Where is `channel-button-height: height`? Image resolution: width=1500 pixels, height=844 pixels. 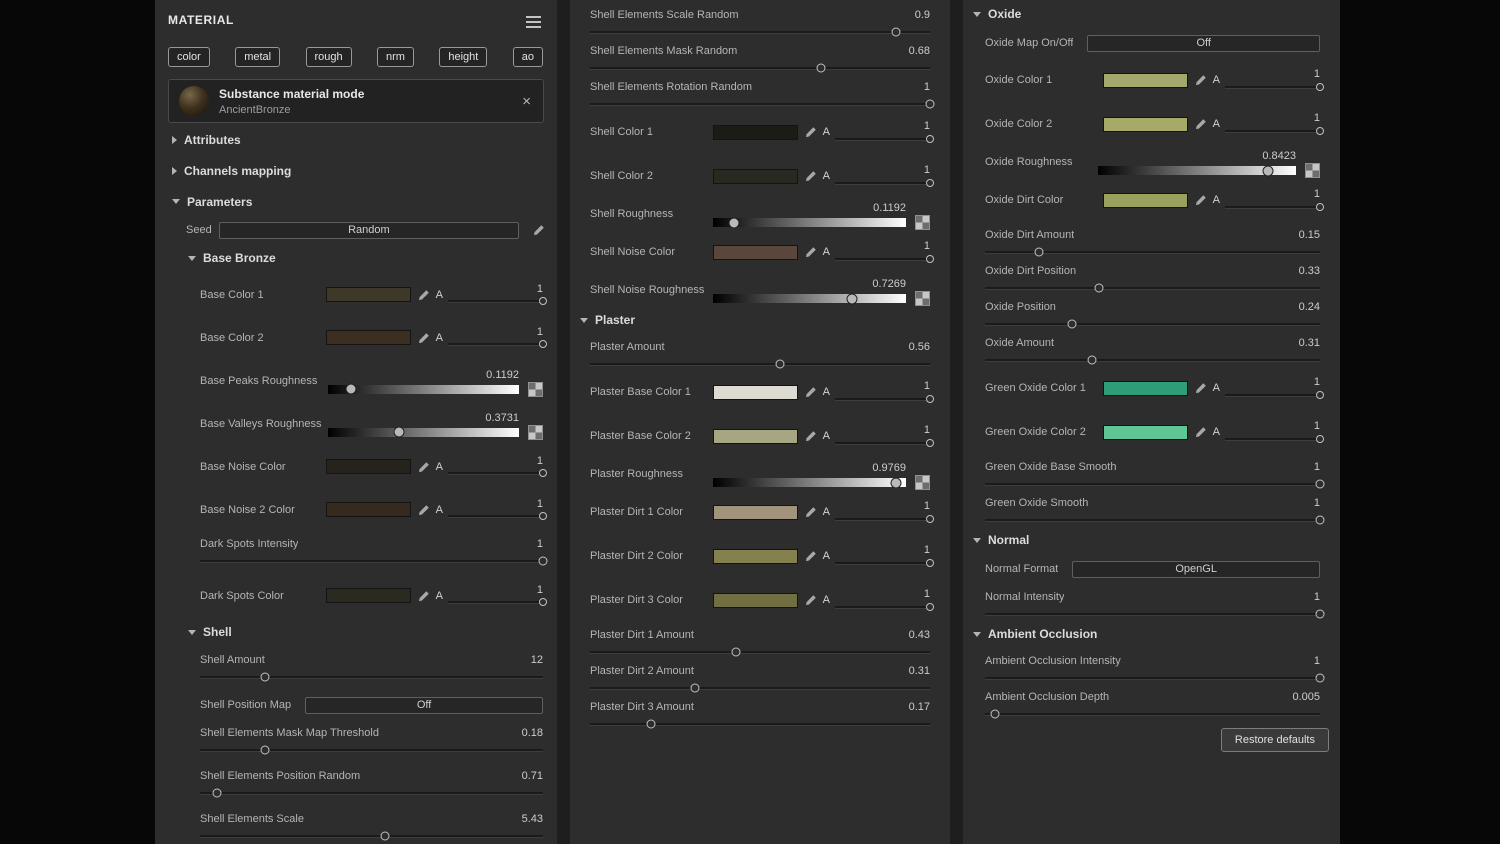 channel-button-height: height is located at coordinates (463, 57).